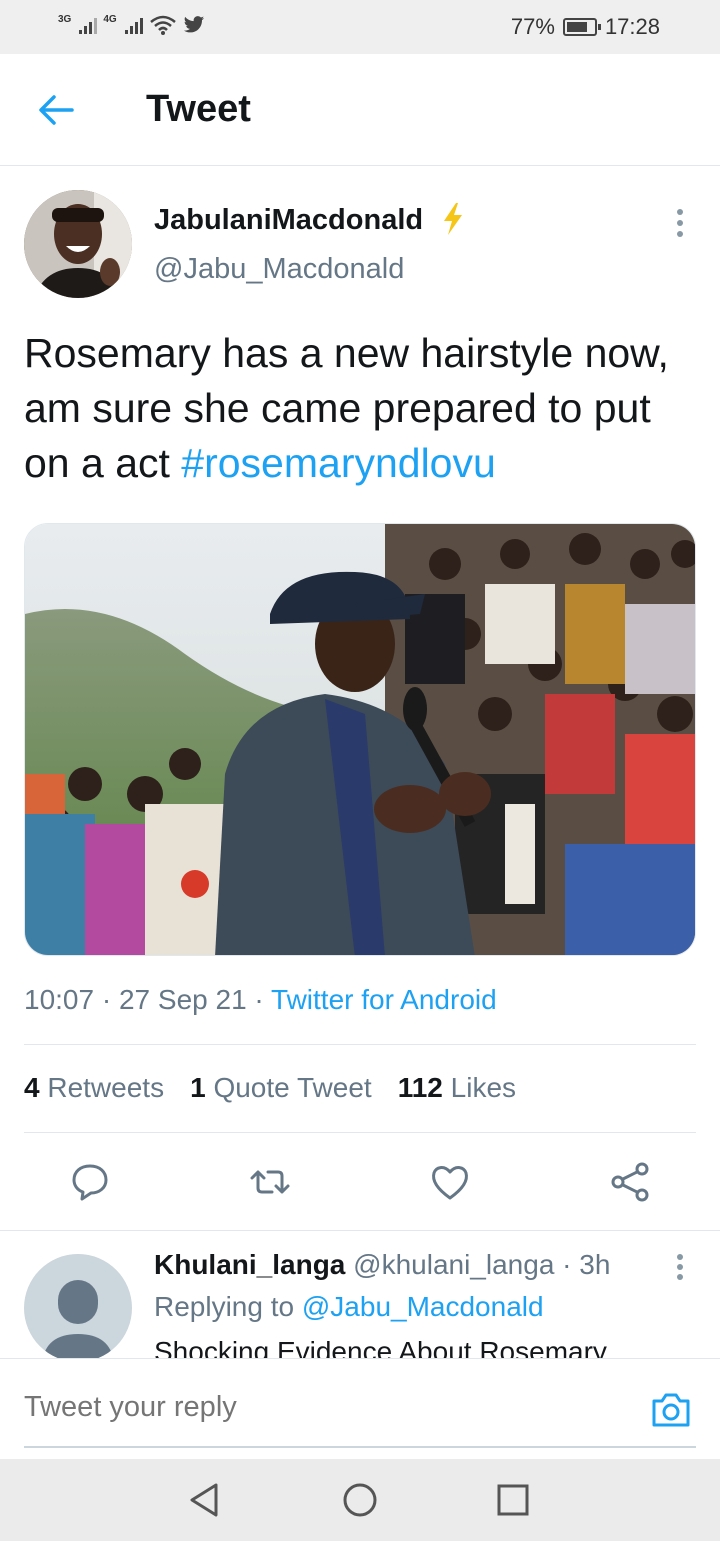 The width and height of the screenshot is (720, 1541). What do you see at coordinates (193, 24) in the screenshot?
I see `twitter-bird-icon` at bounding box center [193, 24].